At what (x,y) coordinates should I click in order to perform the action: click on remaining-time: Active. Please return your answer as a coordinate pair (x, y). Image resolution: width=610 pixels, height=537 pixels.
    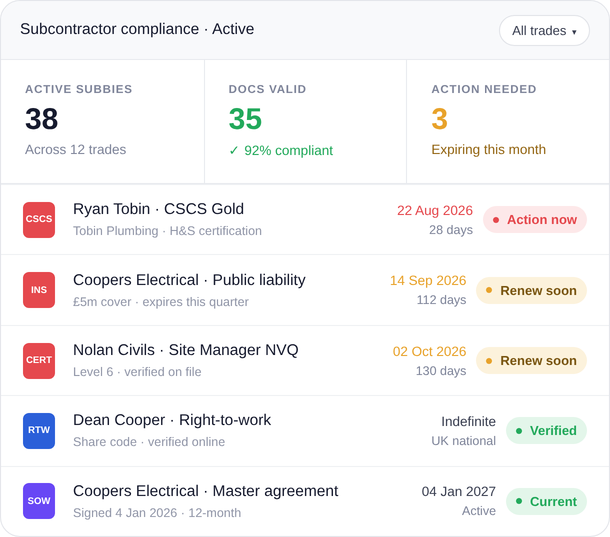
    Looking at the image, I should click on (479, 511).